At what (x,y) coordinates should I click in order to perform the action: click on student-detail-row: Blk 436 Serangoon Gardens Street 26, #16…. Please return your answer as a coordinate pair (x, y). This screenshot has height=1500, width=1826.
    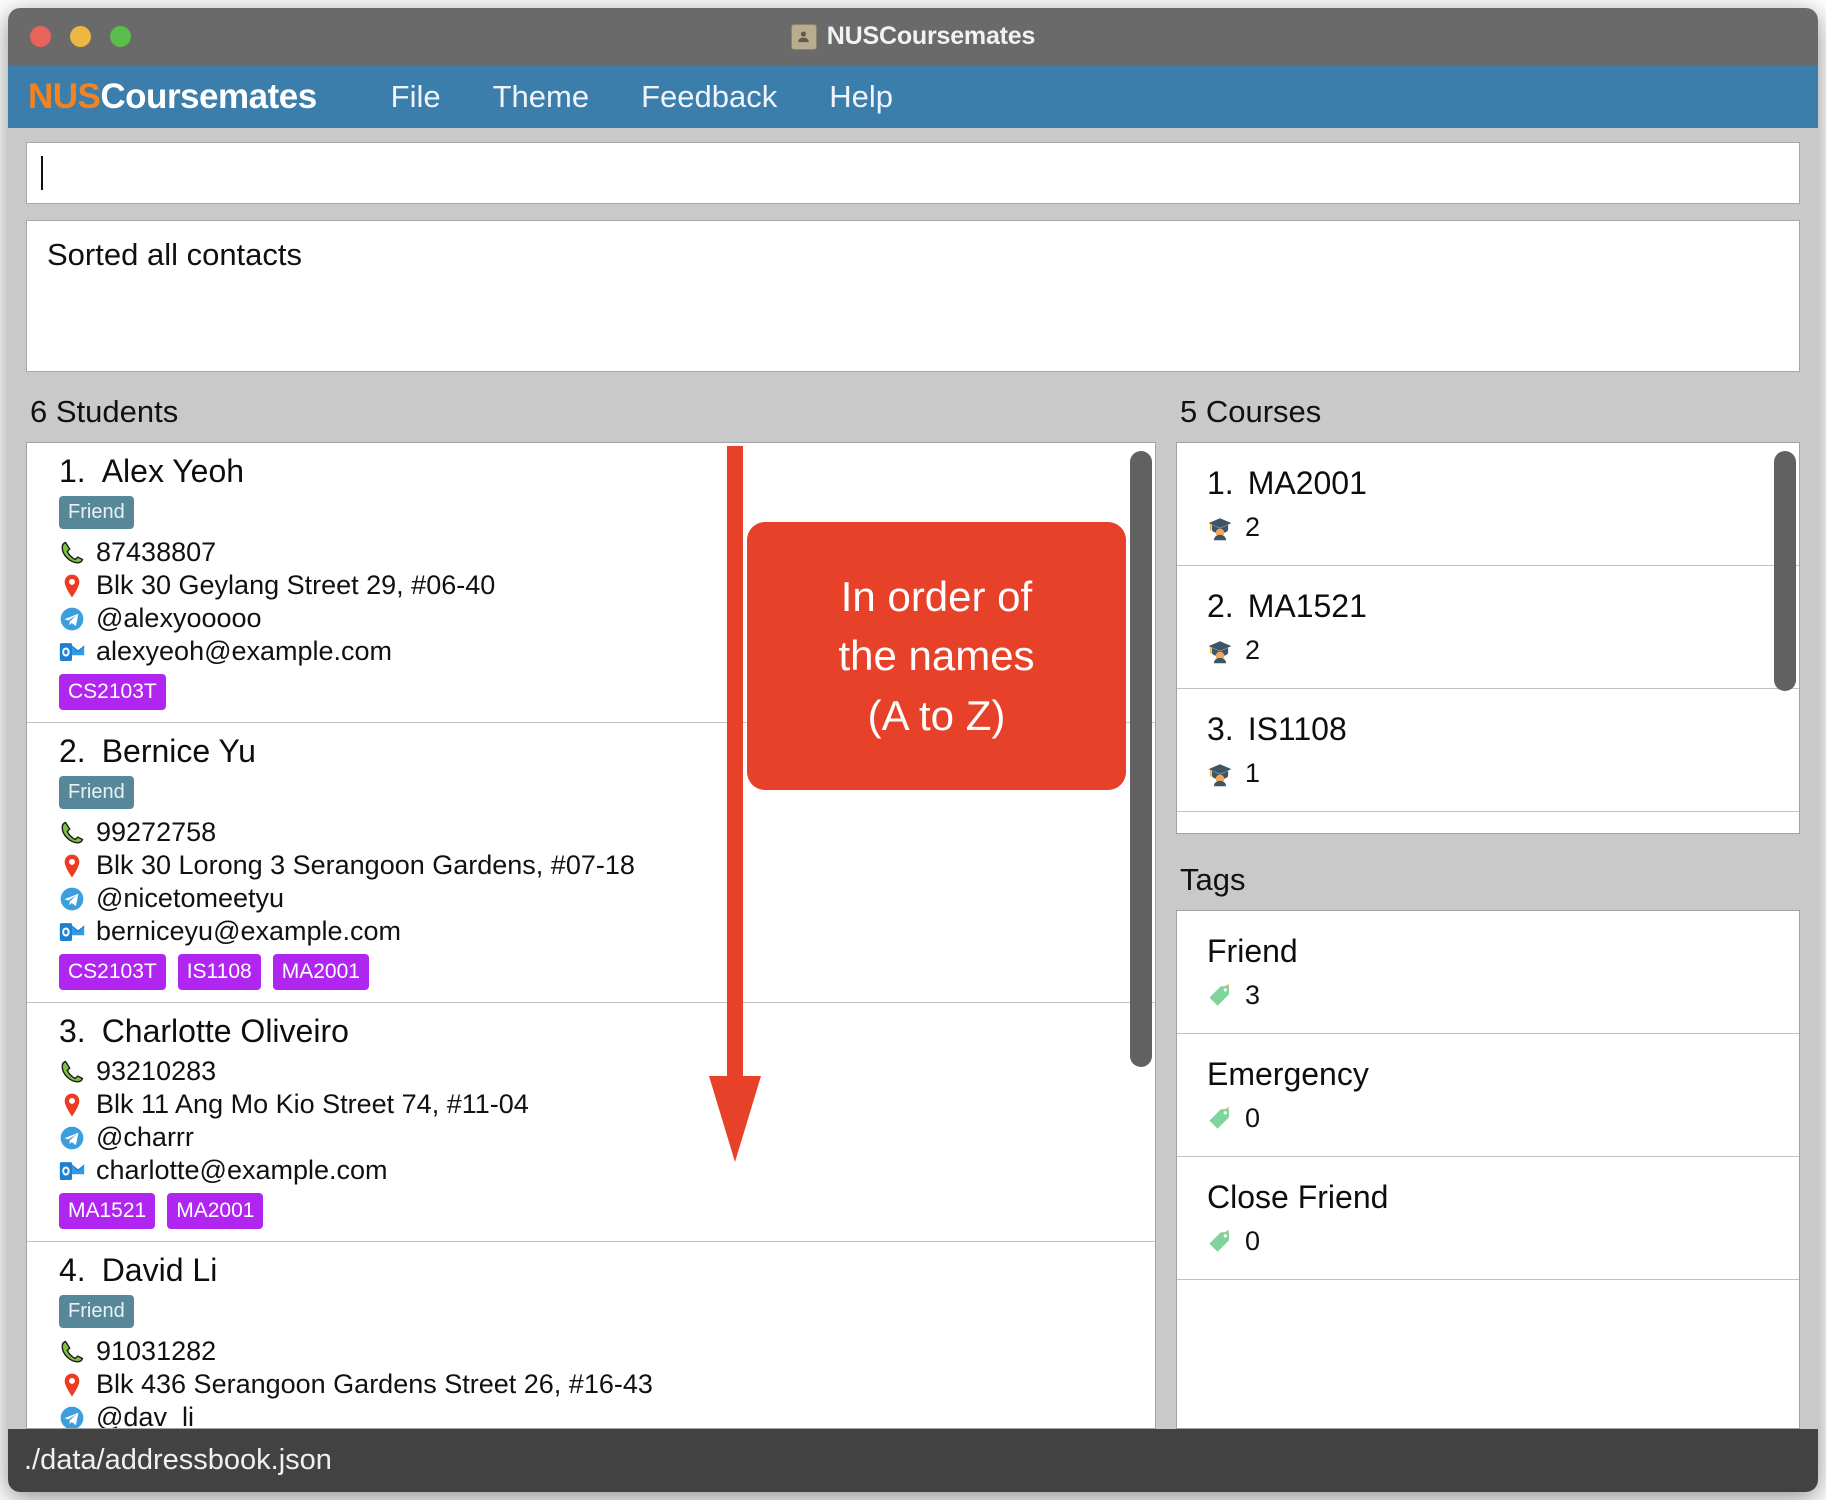
    Looking at the image, I should click on (607, 1384).